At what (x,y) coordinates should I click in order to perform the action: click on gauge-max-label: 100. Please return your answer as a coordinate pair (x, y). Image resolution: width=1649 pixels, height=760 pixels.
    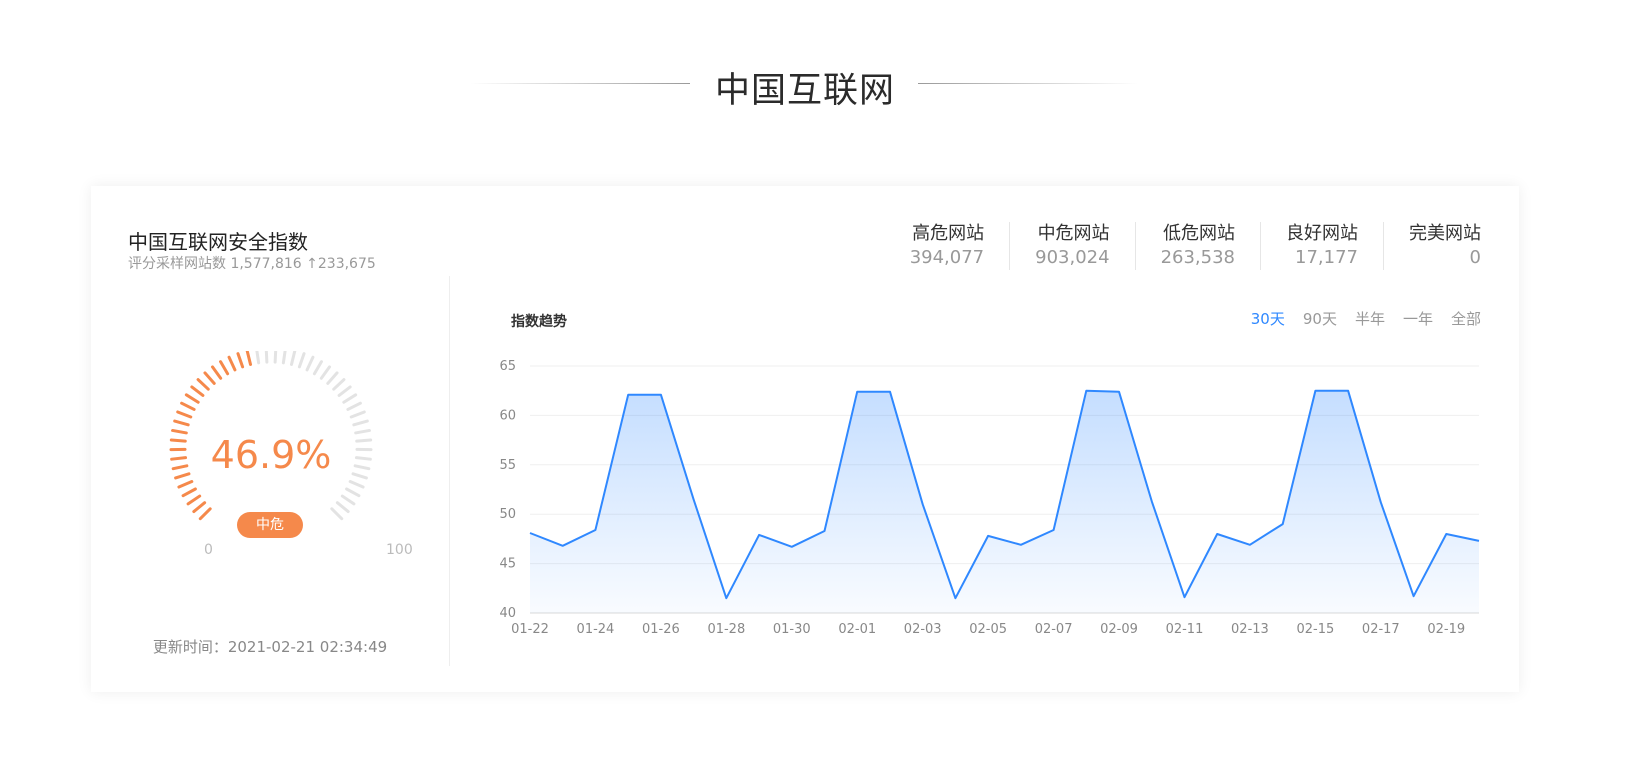
    Looking at the image, I should click on (399, 550).